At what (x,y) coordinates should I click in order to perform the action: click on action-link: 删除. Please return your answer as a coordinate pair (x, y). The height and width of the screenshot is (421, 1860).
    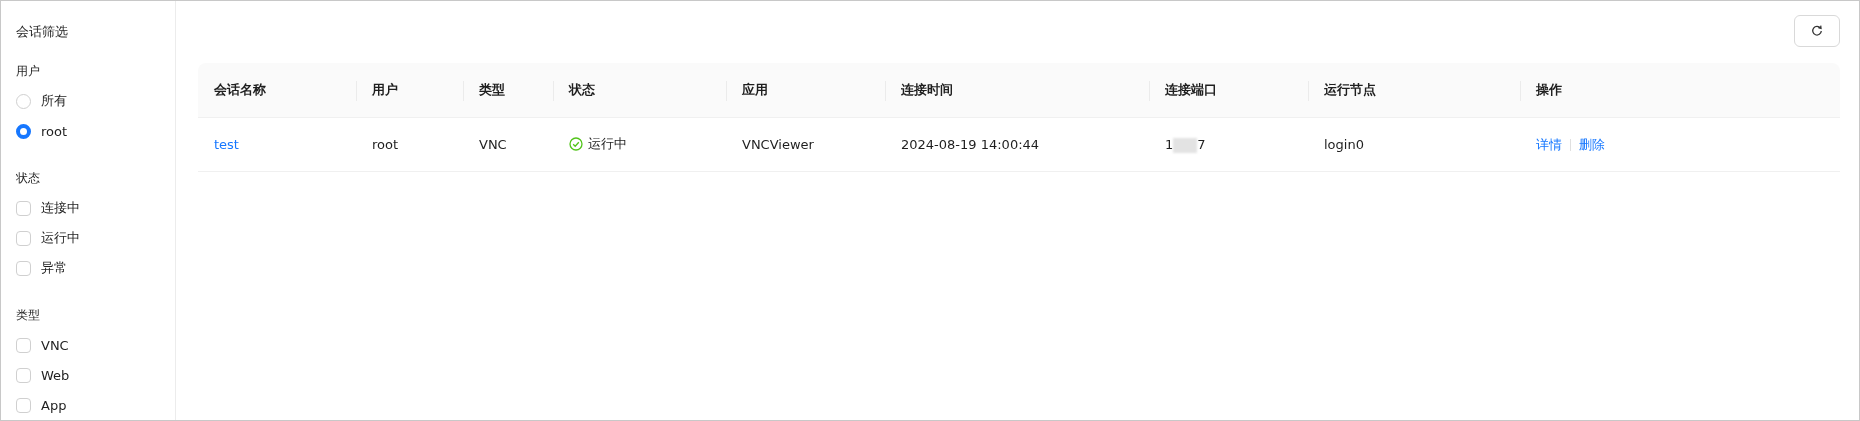
    Looking at the image, I should click on (1592, 144).